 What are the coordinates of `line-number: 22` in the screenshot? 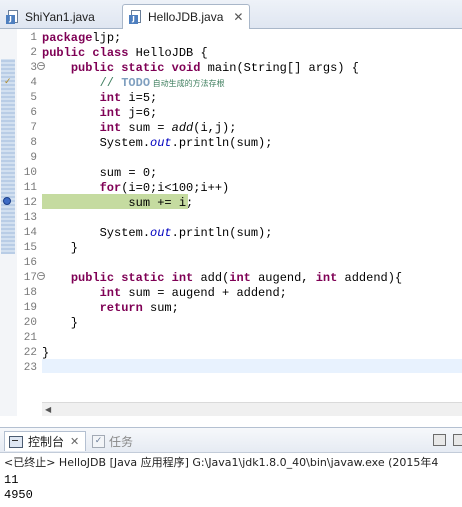 It's located at (30, 353).